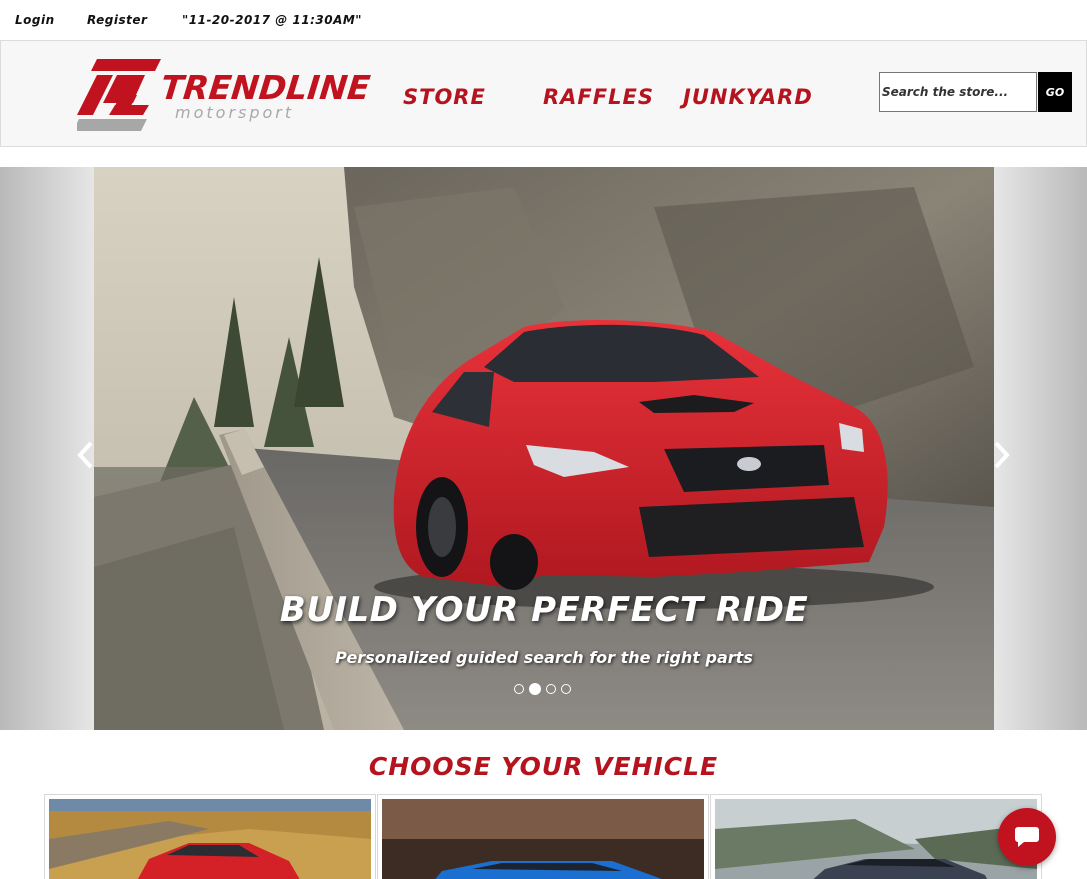  What do you see at coordinates (748, 97) in the screenshot?
I see `nav-junkyard: JUNKYARD` at bounding box center [748, 97].